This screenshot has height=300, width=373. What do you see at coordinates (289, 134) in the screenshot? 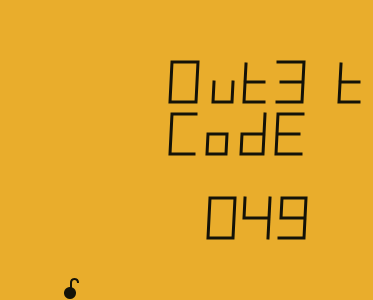
I see `line-2-char-E` at bounding box center [289, 134].